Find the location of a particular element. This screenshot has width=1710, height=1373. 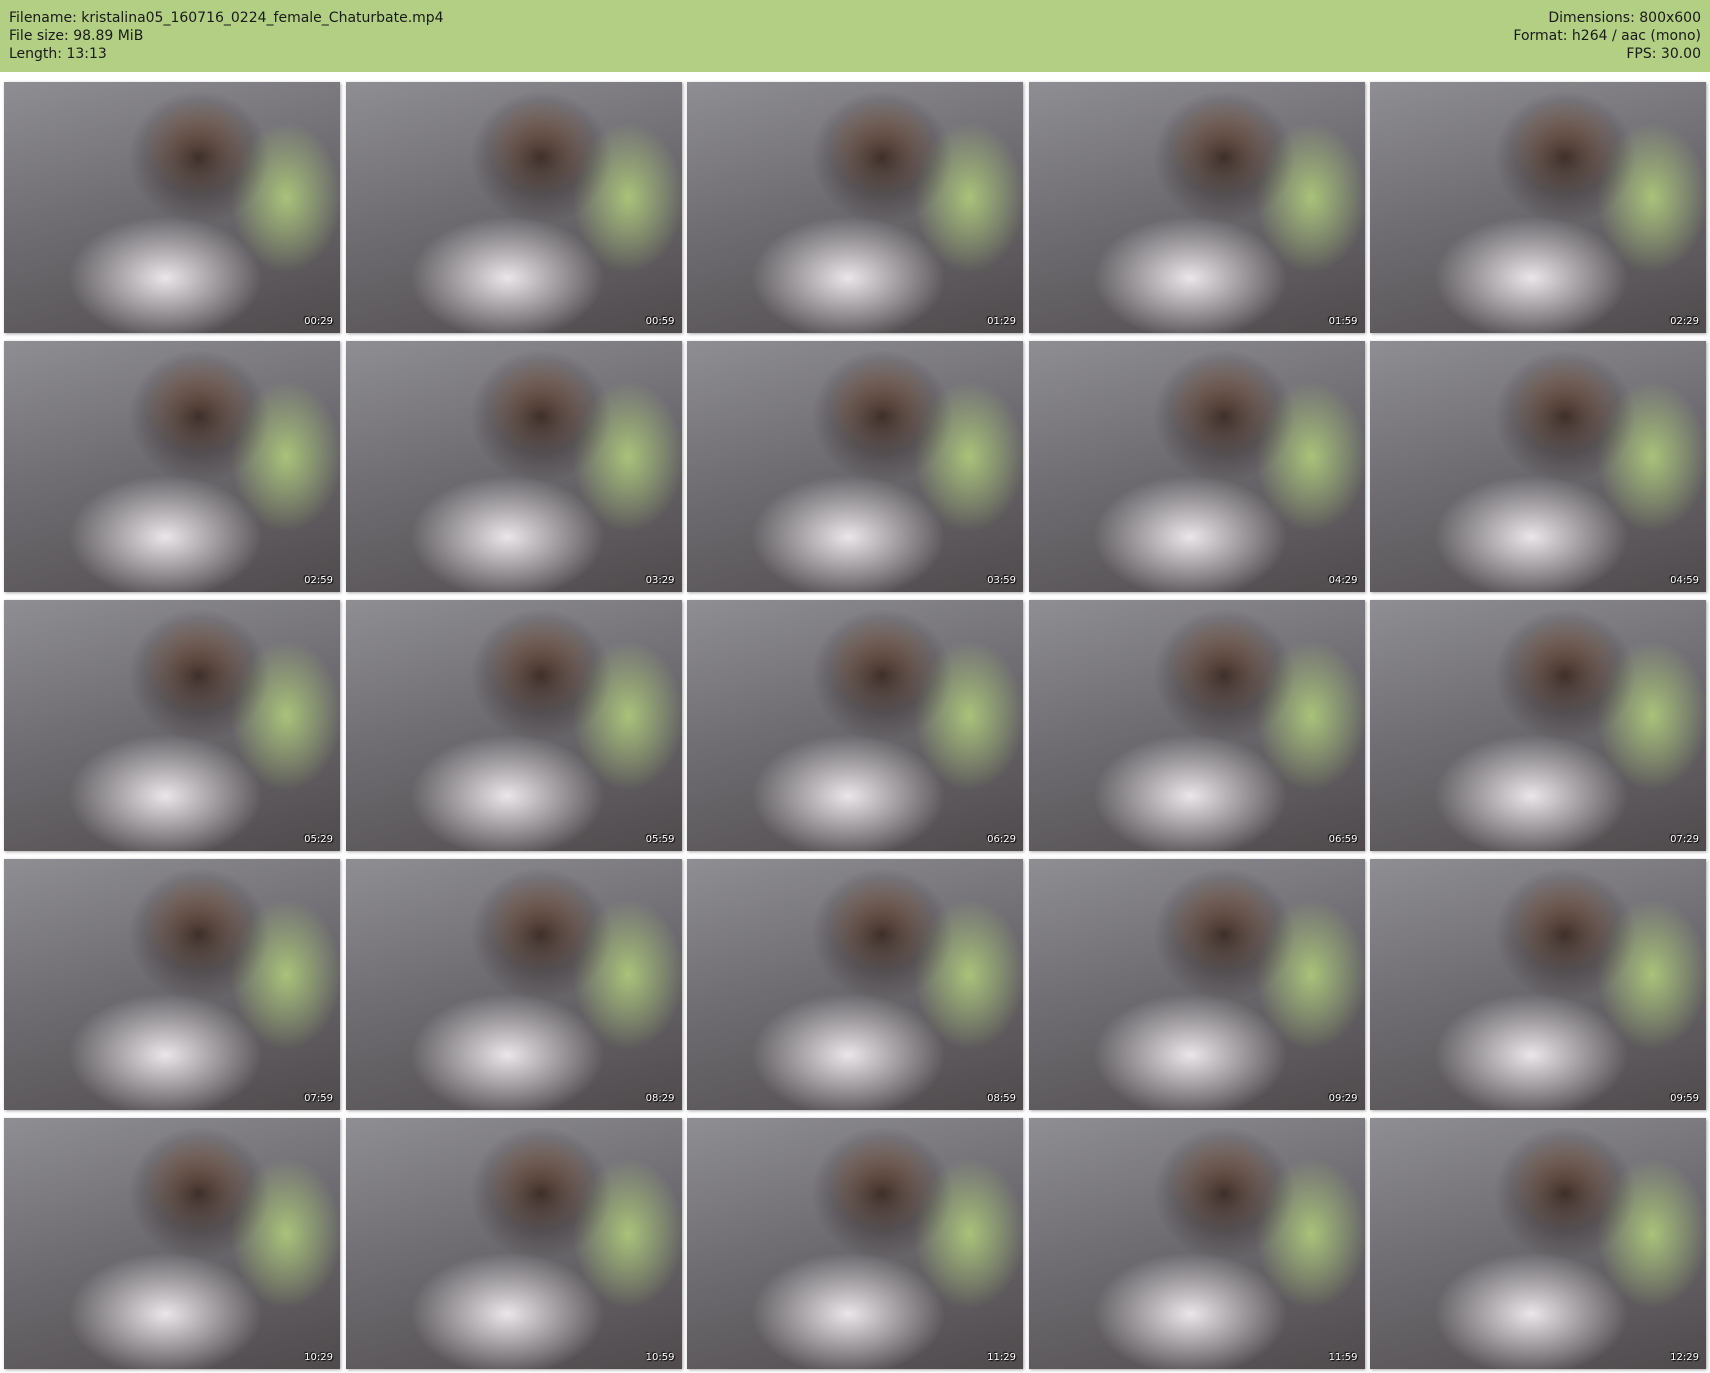

timestamp-label: 12:29 is located at coordinates (1684, 1357).